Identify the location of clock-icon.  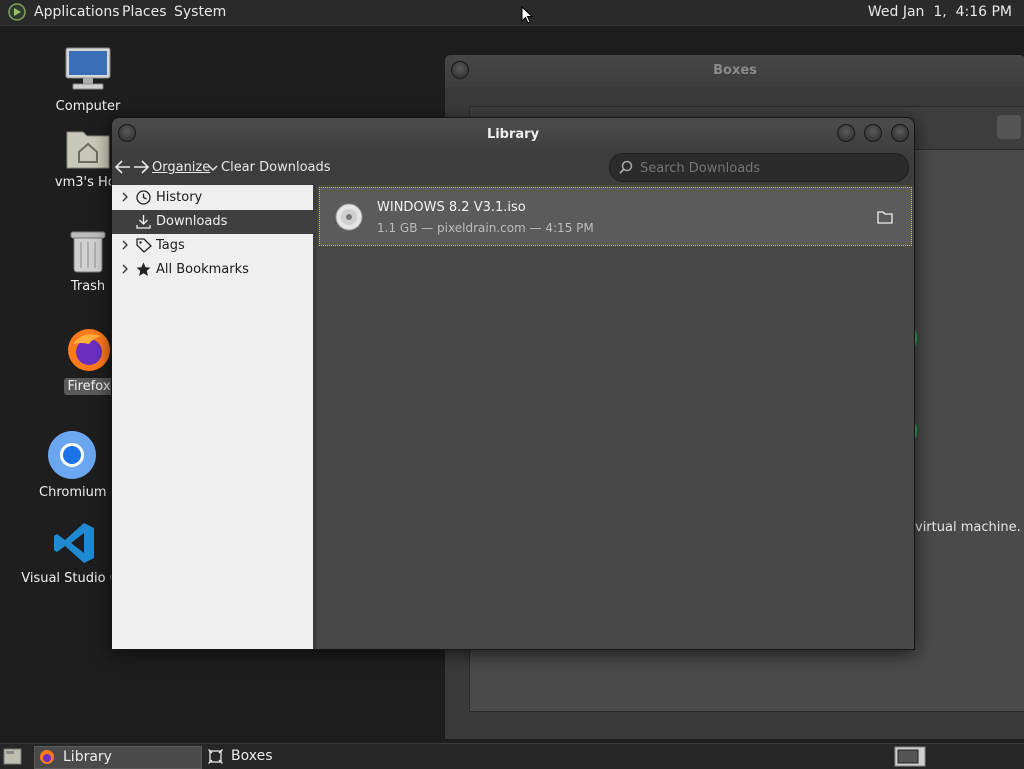
(143, 197).